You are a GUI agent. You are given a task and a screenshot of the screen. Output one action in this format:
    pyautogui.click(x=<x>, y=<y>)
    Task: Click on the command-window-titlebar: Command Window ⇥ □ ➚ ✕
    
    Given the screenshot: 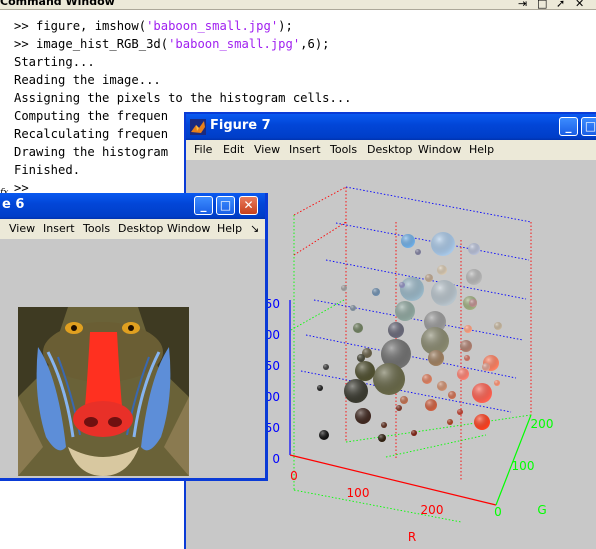 What is the action you would take?
    pyautogui.click(x=298, y=5)
    